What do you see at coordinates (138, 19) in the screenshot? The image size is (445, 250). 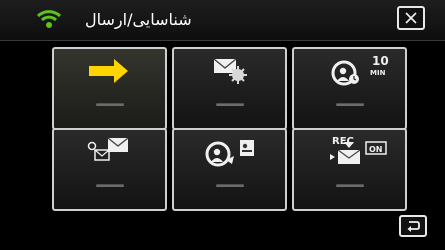 I see `page-title: شناسایی/ارسال` at bounding box center [138, 19].